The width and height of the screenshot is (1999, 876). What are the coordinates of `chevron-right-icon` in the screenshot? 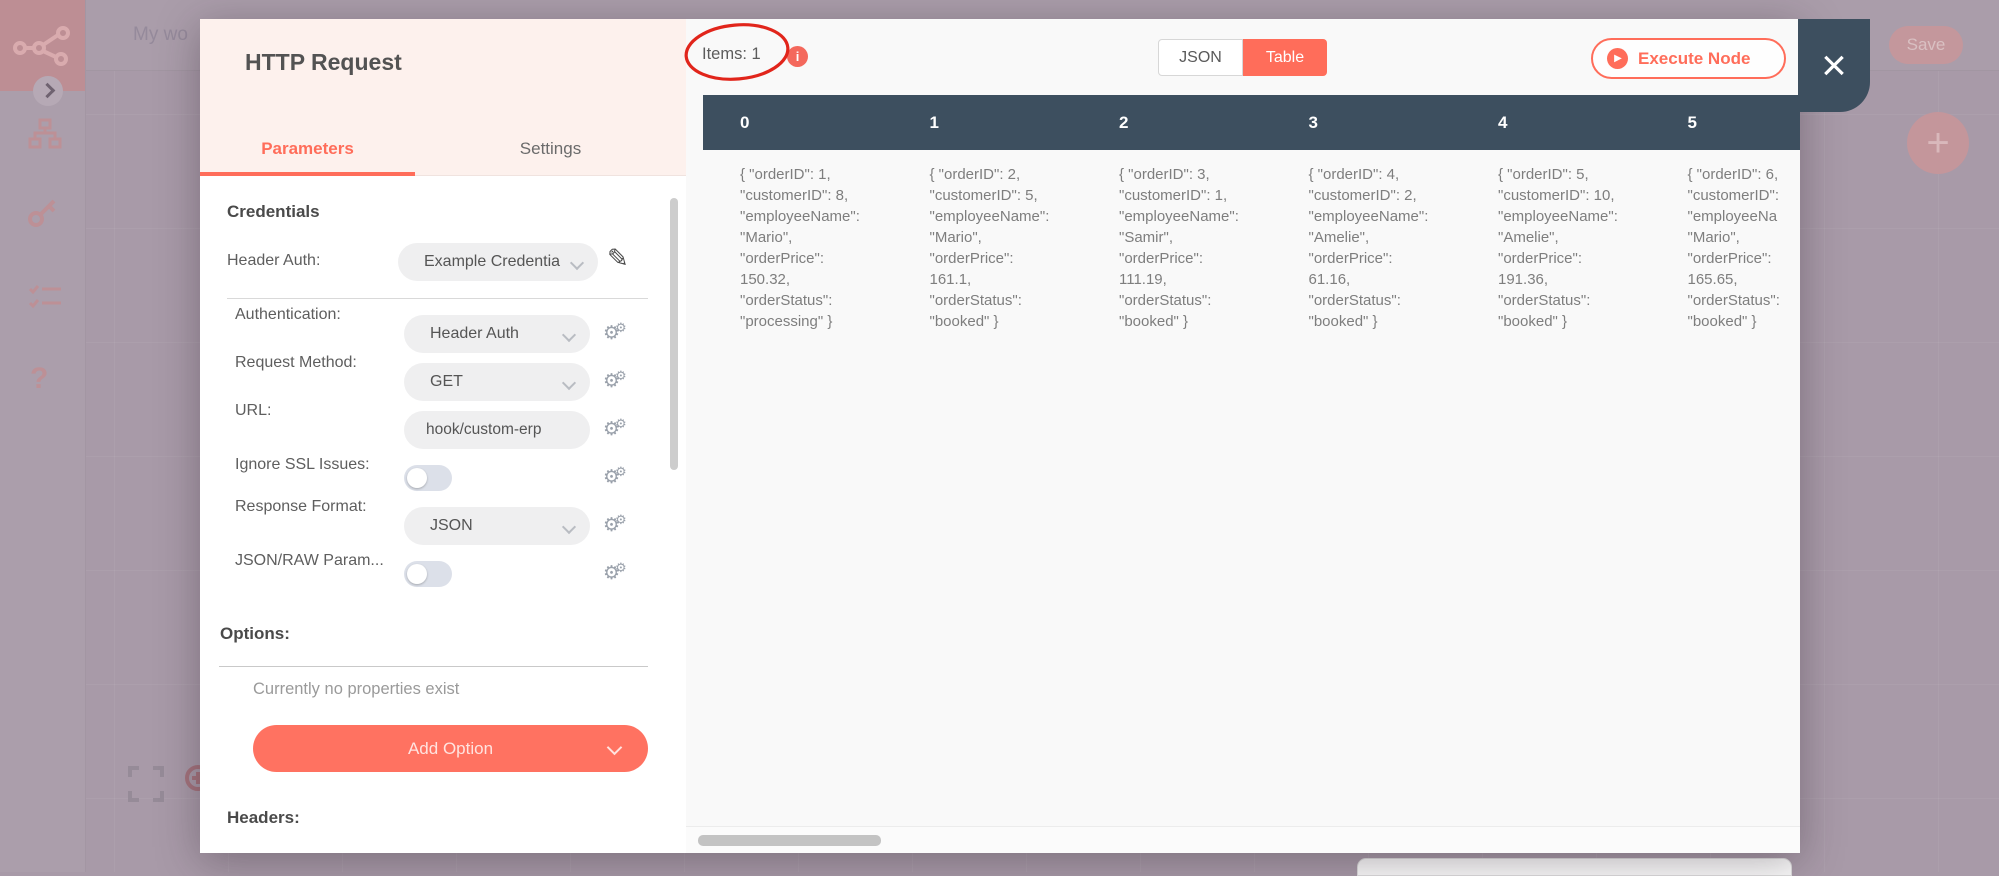 It's located at (47, 90).